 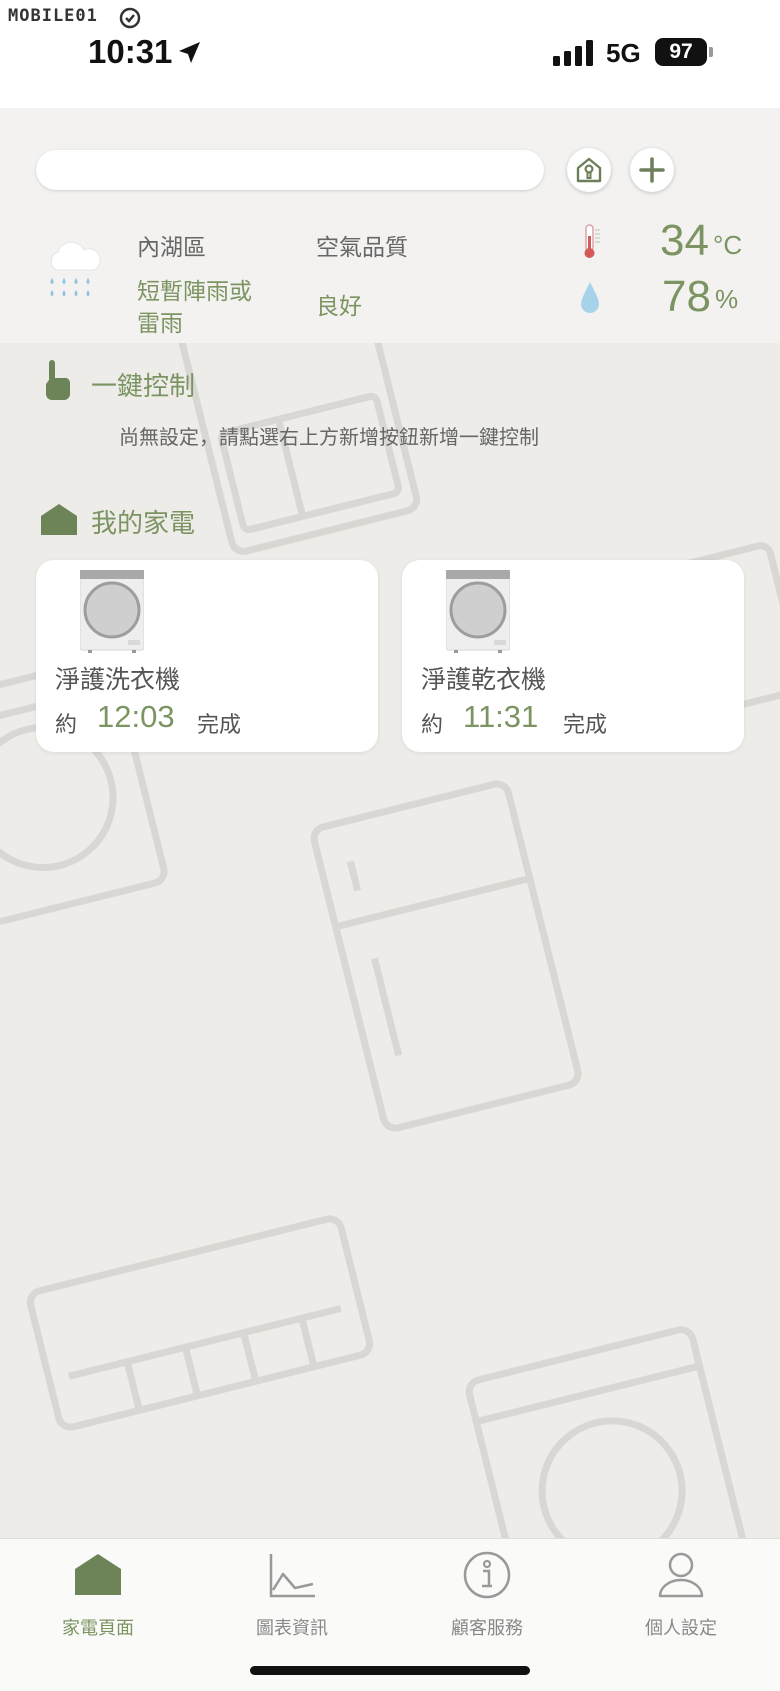 What do you see at coordinates (362, 248) in the screenshot?
I see `air-quality-label: 空氣品質` at bounding box center [362, 248].